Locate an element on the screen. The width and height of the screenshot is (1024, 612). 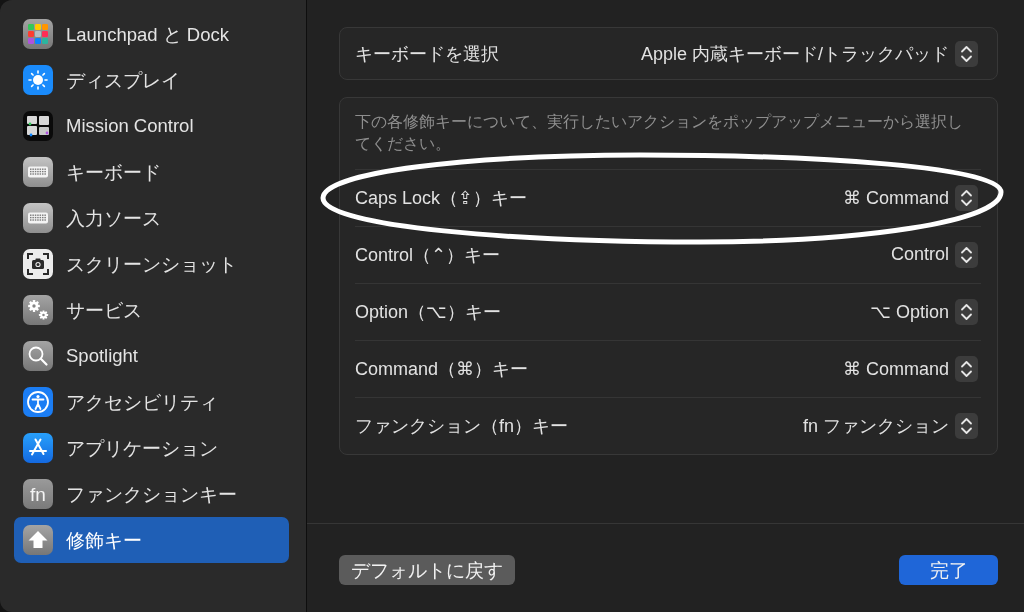
action-popup: ⌥ Option is located at coordinates (924, 311).